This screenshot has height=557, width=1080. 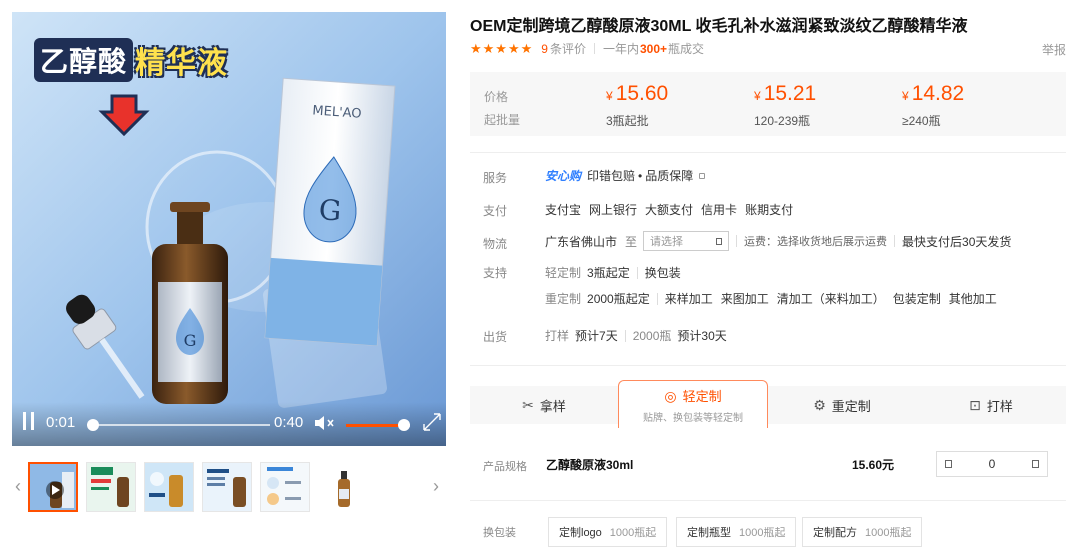 I want to click on thumbnail-strip: ‹ ›, so click(x=229, y=488).